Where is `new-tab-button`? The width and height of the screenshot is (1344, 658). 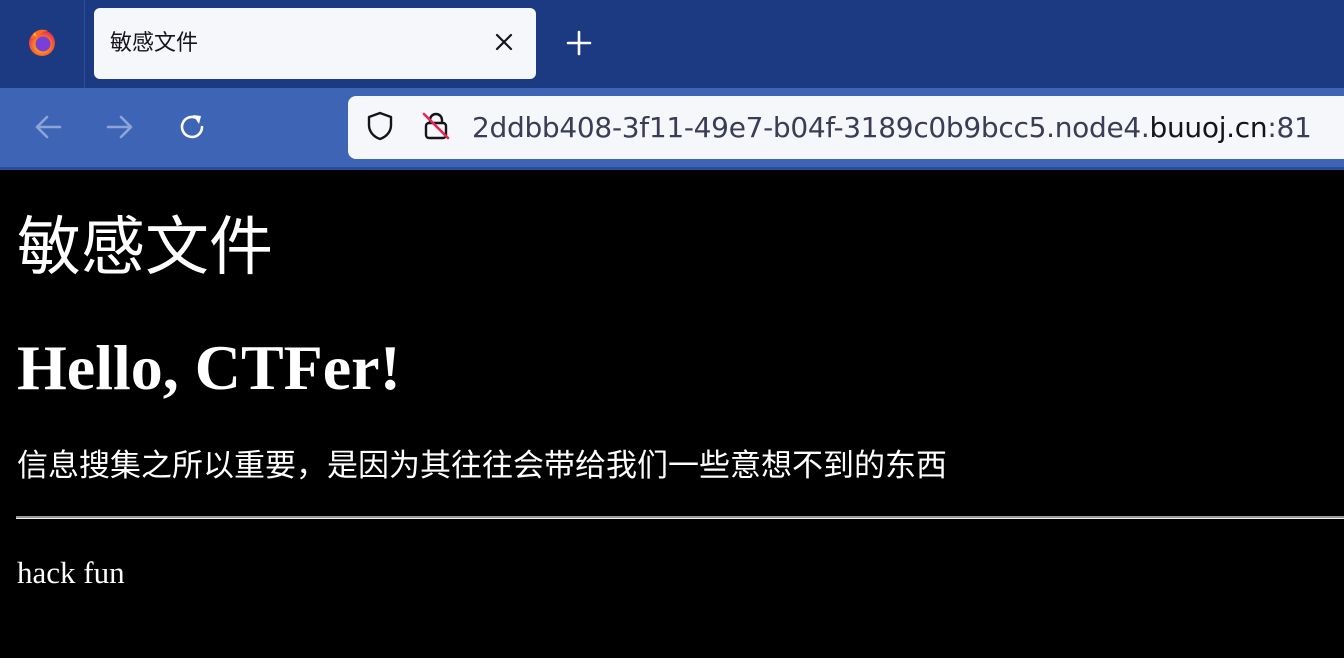 new-tab-button is located at coordinates (579, 45).